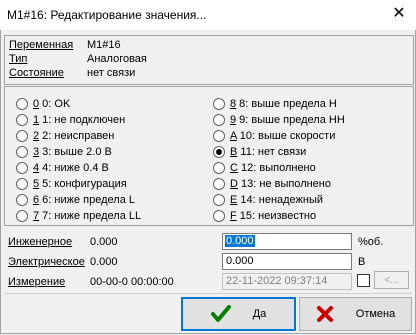  What do you see at coordinates (43, 103) in the screenshot?
I see `radio-state-0: 0 0: OK` at bounding box center [43, 103].